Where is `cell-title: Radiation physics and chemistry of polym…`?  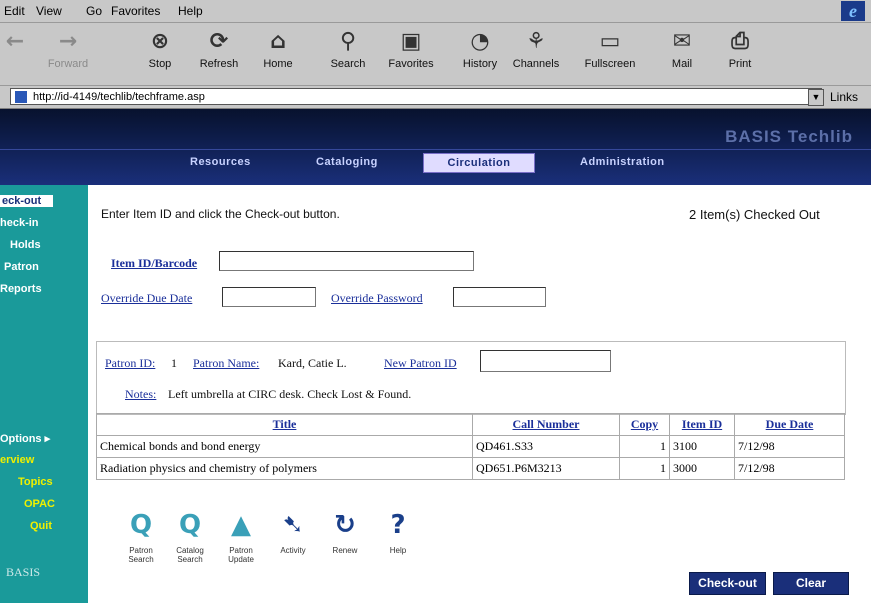
cell-title: Radiation physics and chemistry of polym… is located at coordinates (284, 468).